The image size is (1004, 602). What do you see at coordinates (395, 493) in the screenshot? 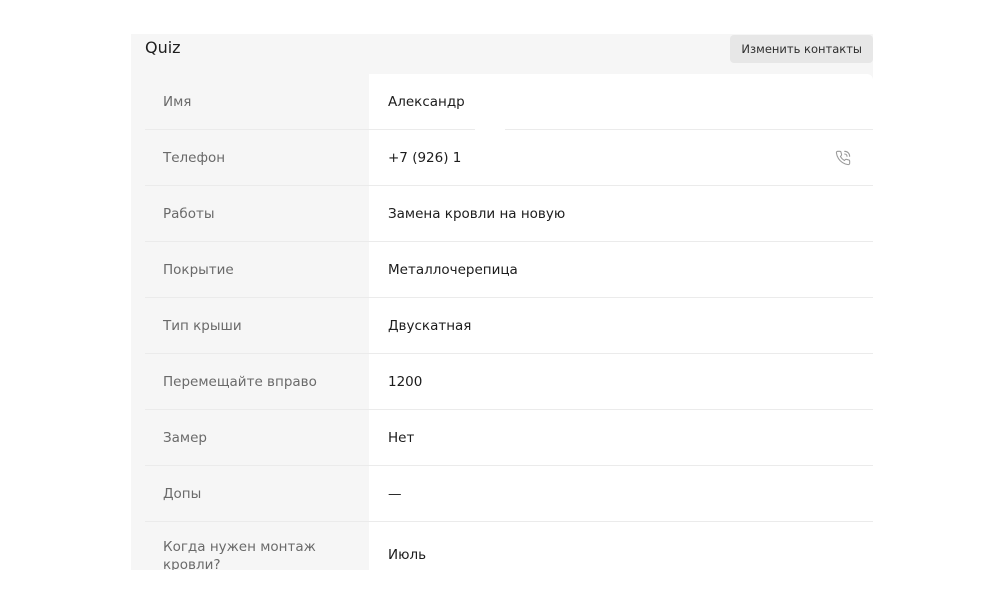
I see `row-value: —` at bounding box center [395, 493].